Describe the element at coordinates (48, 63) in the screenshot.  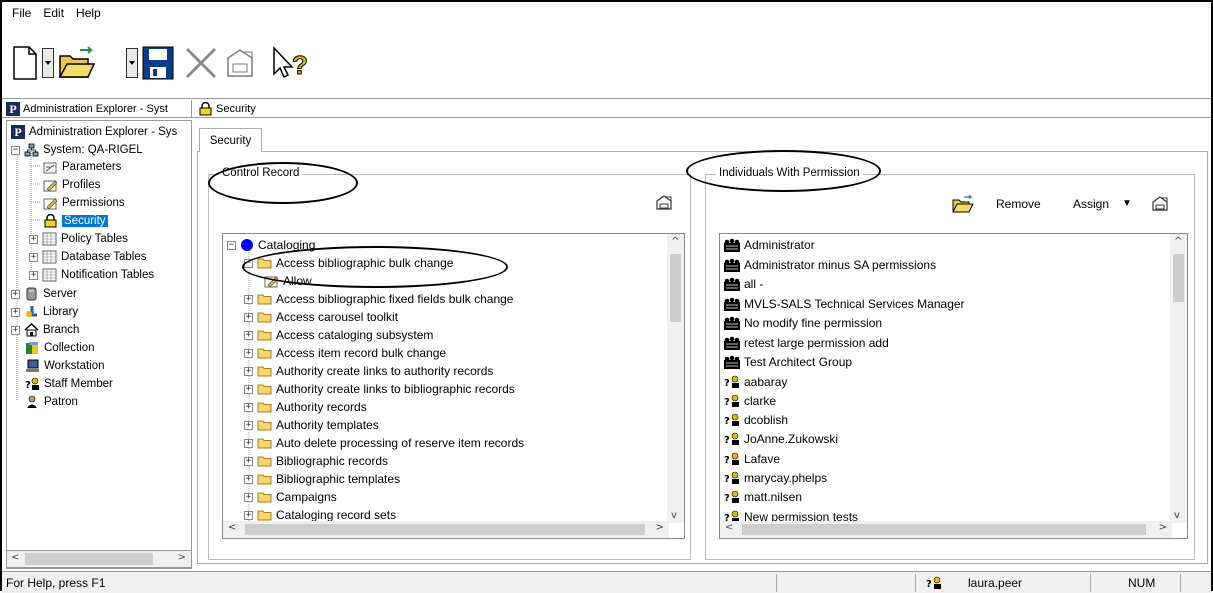
I see `new-dropdown-chevron-down-icon` at that location.